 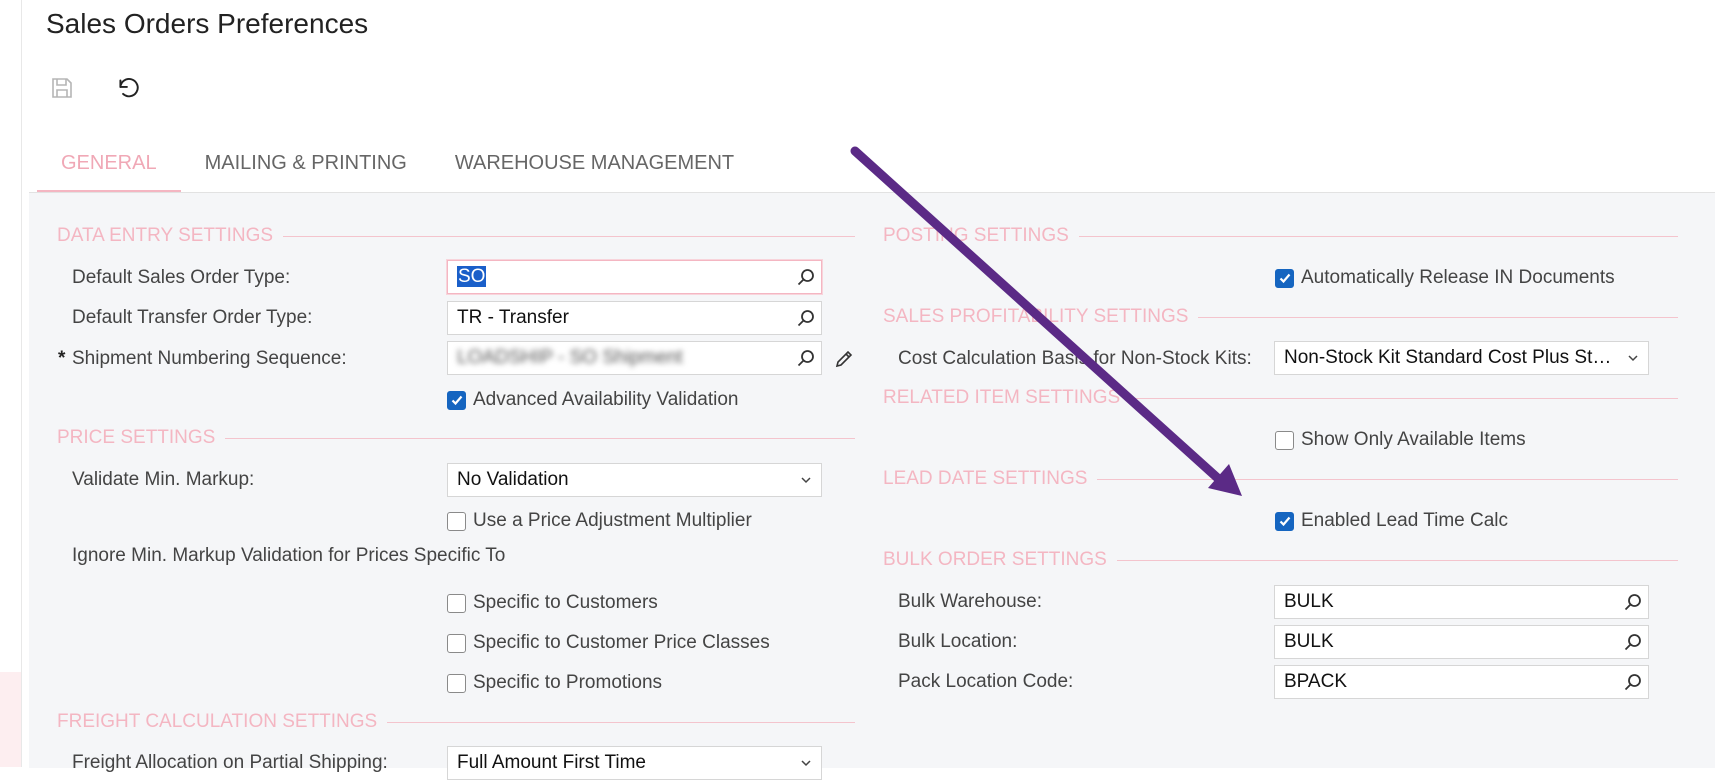 I want to click on sales-profitability-settings-title: SALES PROFITABILITY SETTINGS, so click(x=1036, y=316).